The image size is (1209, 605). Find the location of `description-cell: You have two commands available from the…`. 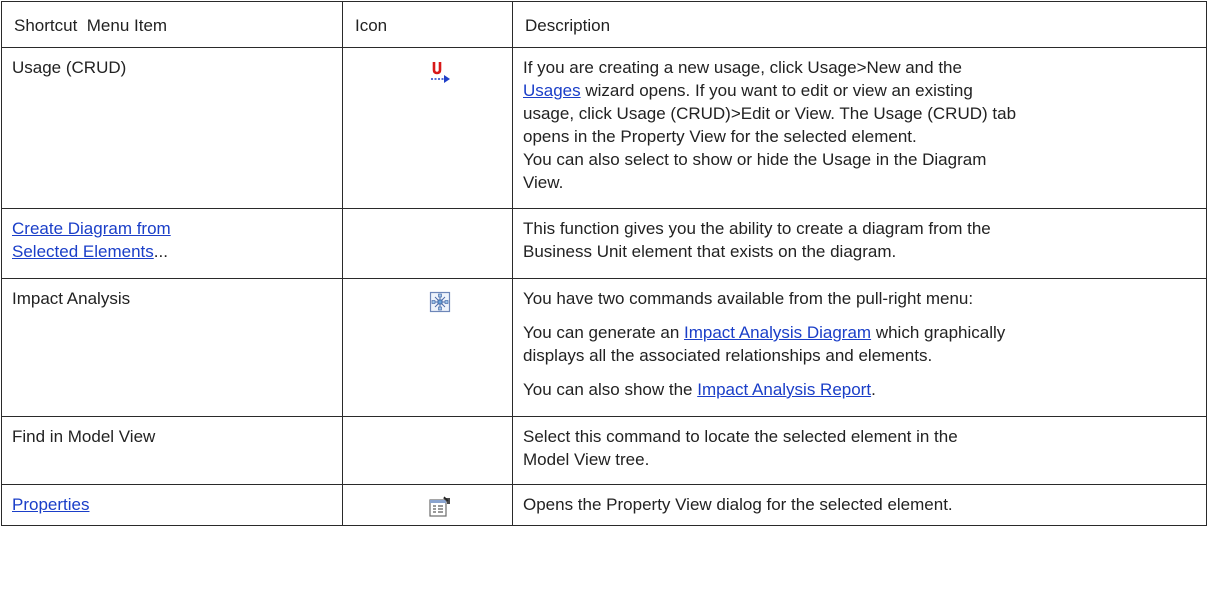

description-cell: You have two commands available from the… is located at coordinates (859, 347).